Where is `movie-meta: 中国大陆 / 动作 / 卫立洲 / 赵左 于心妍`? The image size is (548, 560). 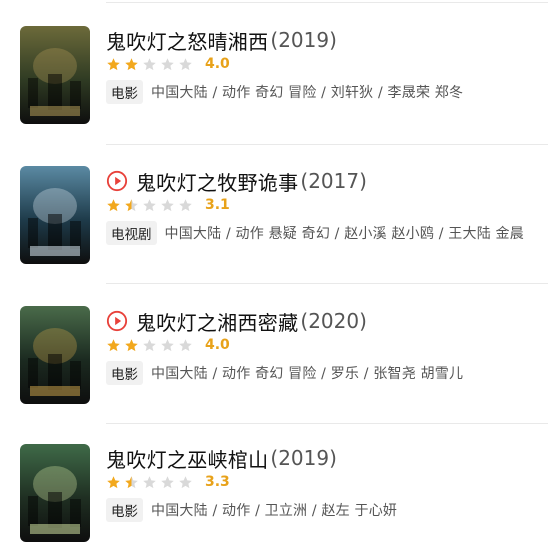
movie-meta: 中国大陆 / 动作 / 卫立洲 / 赵左 于心妍 is located at coordinates (274, 511).